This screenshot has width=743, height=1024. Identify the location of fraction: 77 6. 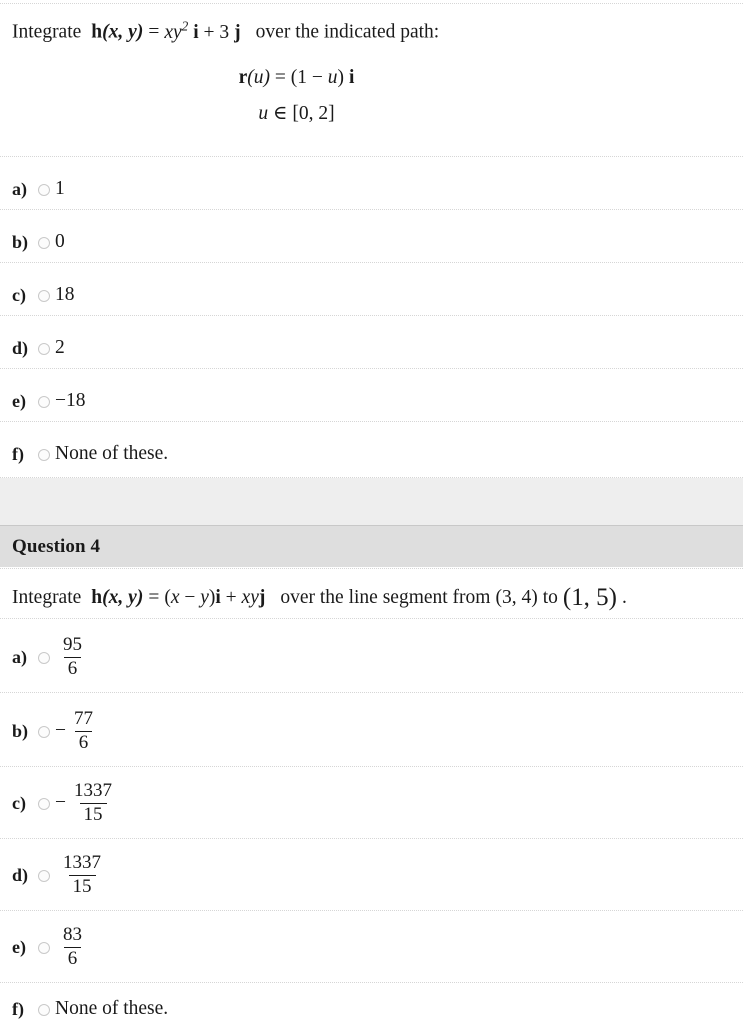
(83, 730).